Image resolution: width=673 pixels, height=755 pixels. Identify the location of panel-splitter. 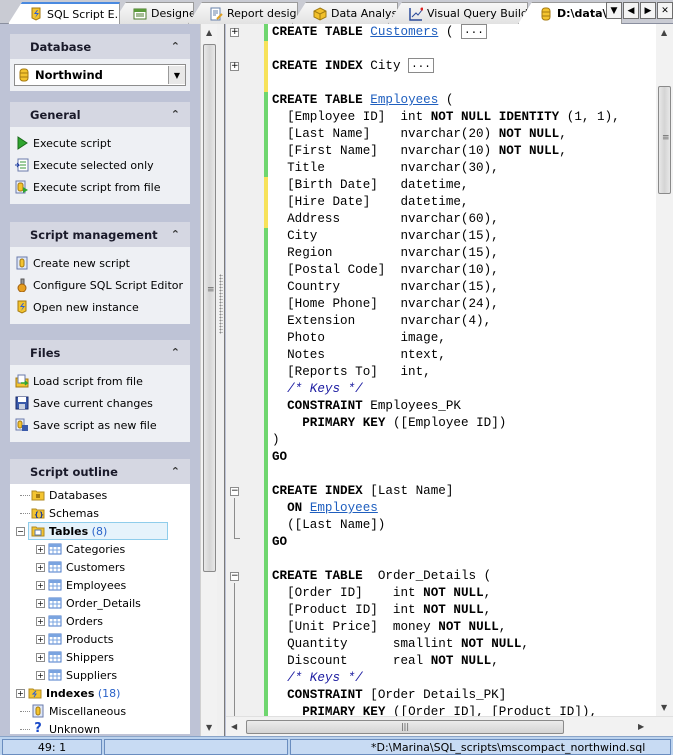
(221, 380).